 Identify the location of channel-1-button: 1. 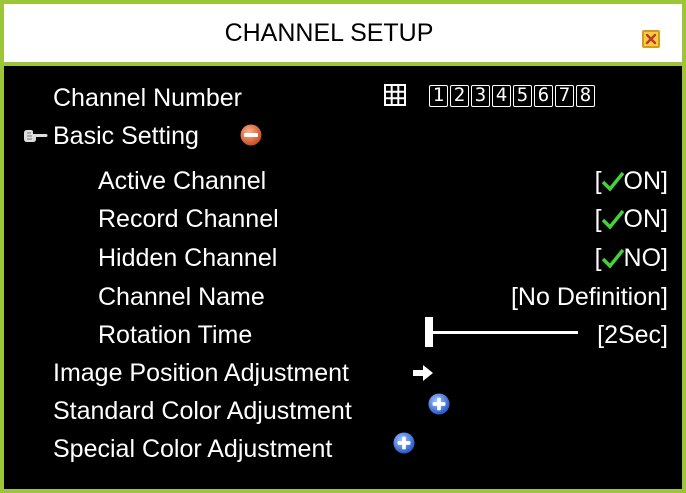
(438, 96).